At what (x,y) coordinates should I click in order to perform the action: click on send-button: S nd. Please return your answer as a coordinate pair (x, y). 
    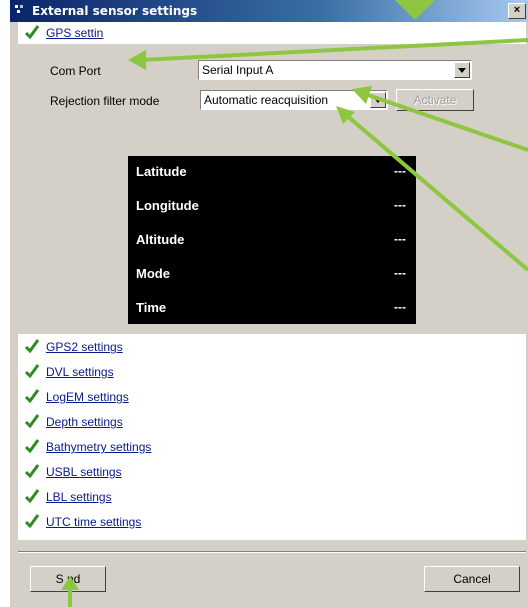
    Looking at the image, I should click on (68, 579).